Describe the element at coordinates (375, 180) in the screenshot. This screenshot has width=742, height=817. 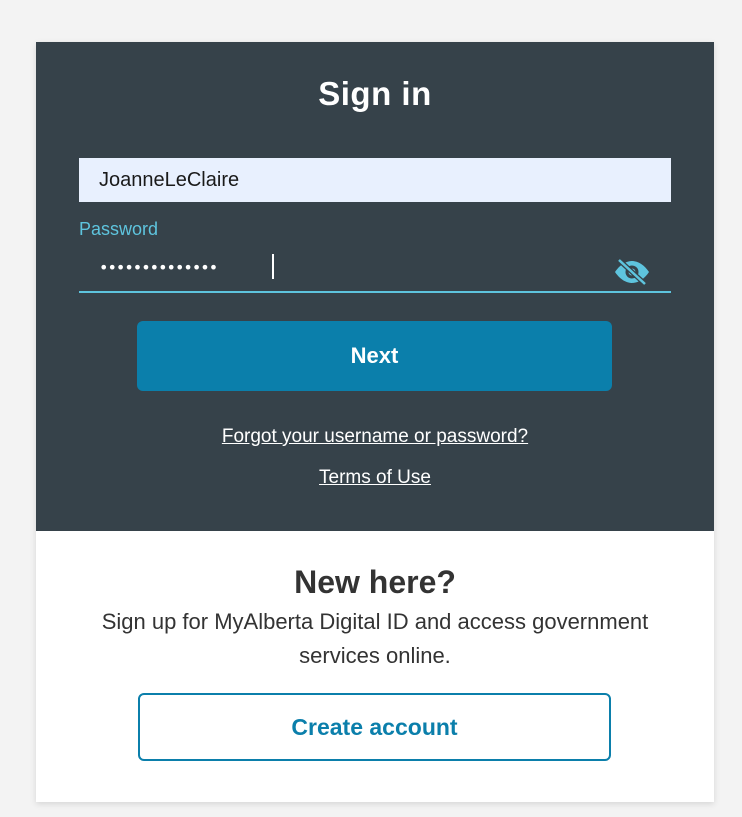
I see `username-input` at that location.